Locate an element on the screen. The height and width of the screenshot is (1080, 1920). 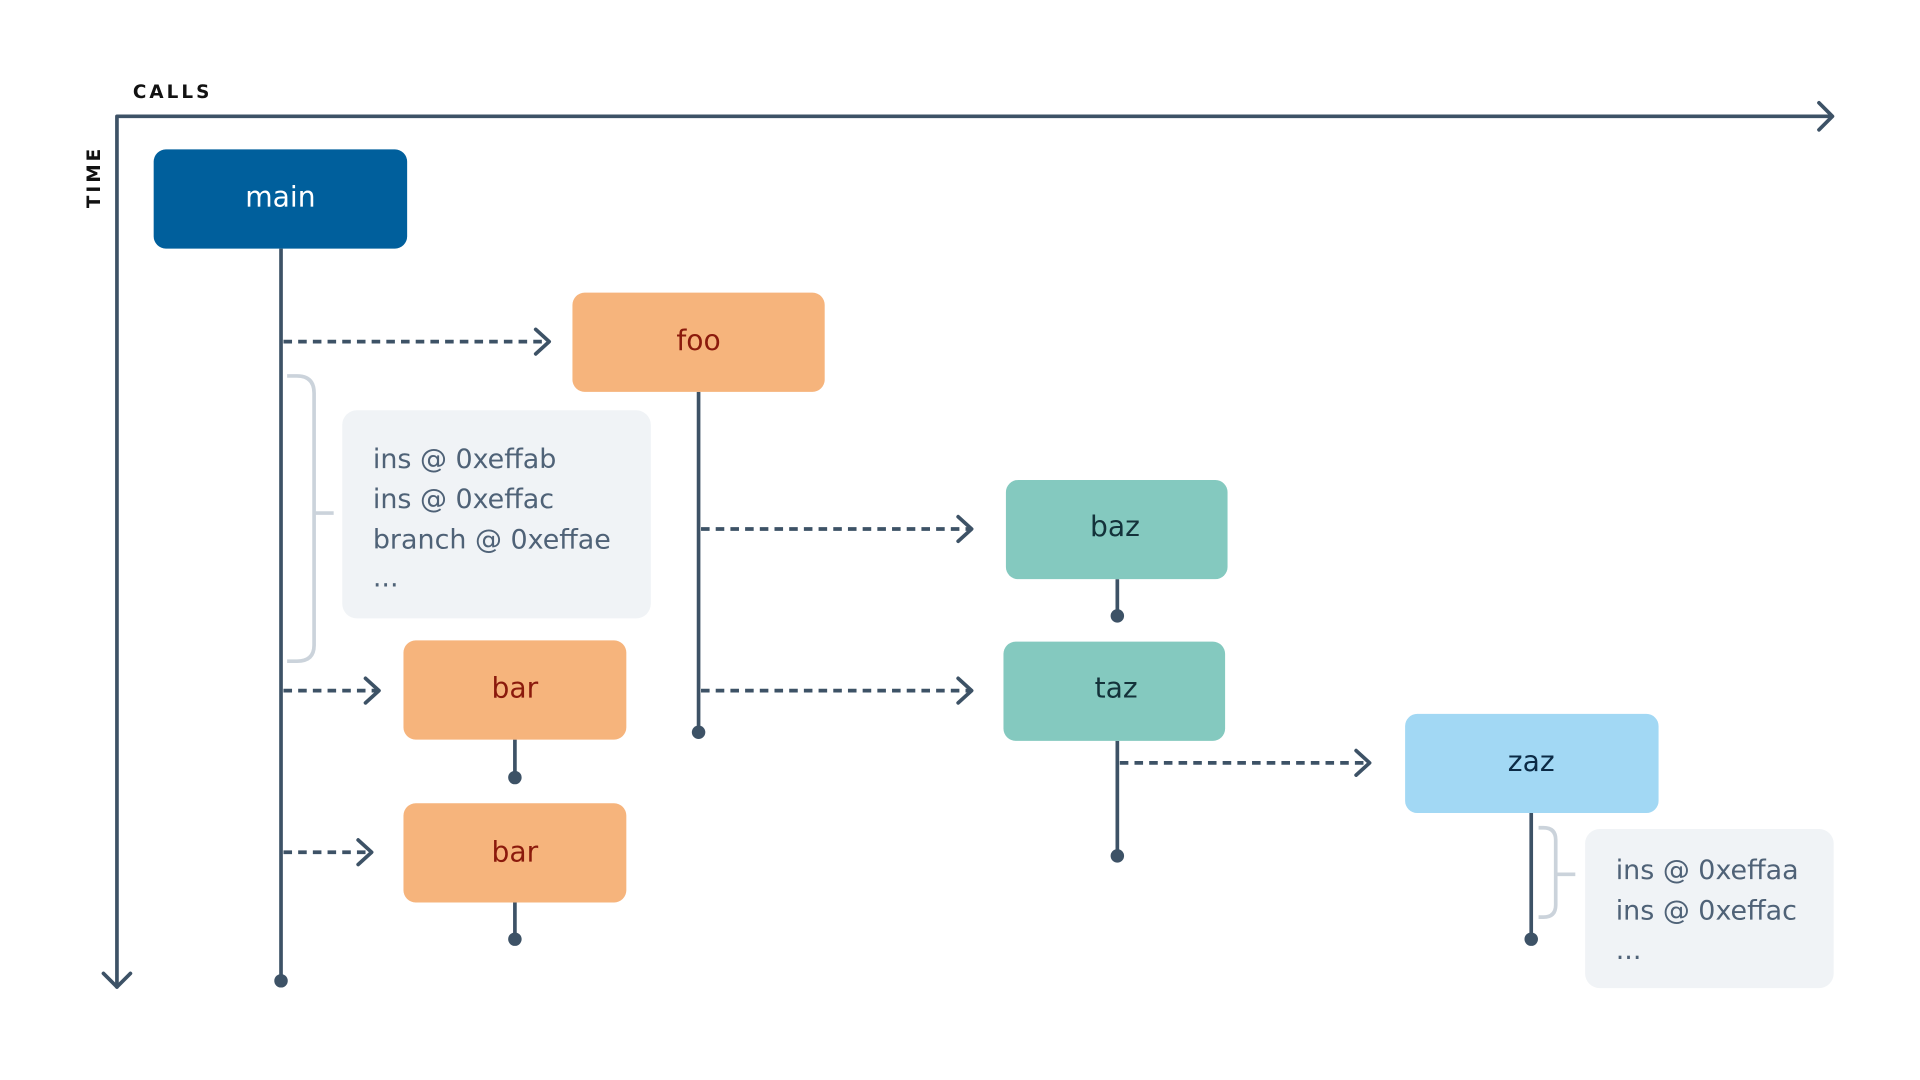
node-baz: baz is located at coordinates (1116, 530).